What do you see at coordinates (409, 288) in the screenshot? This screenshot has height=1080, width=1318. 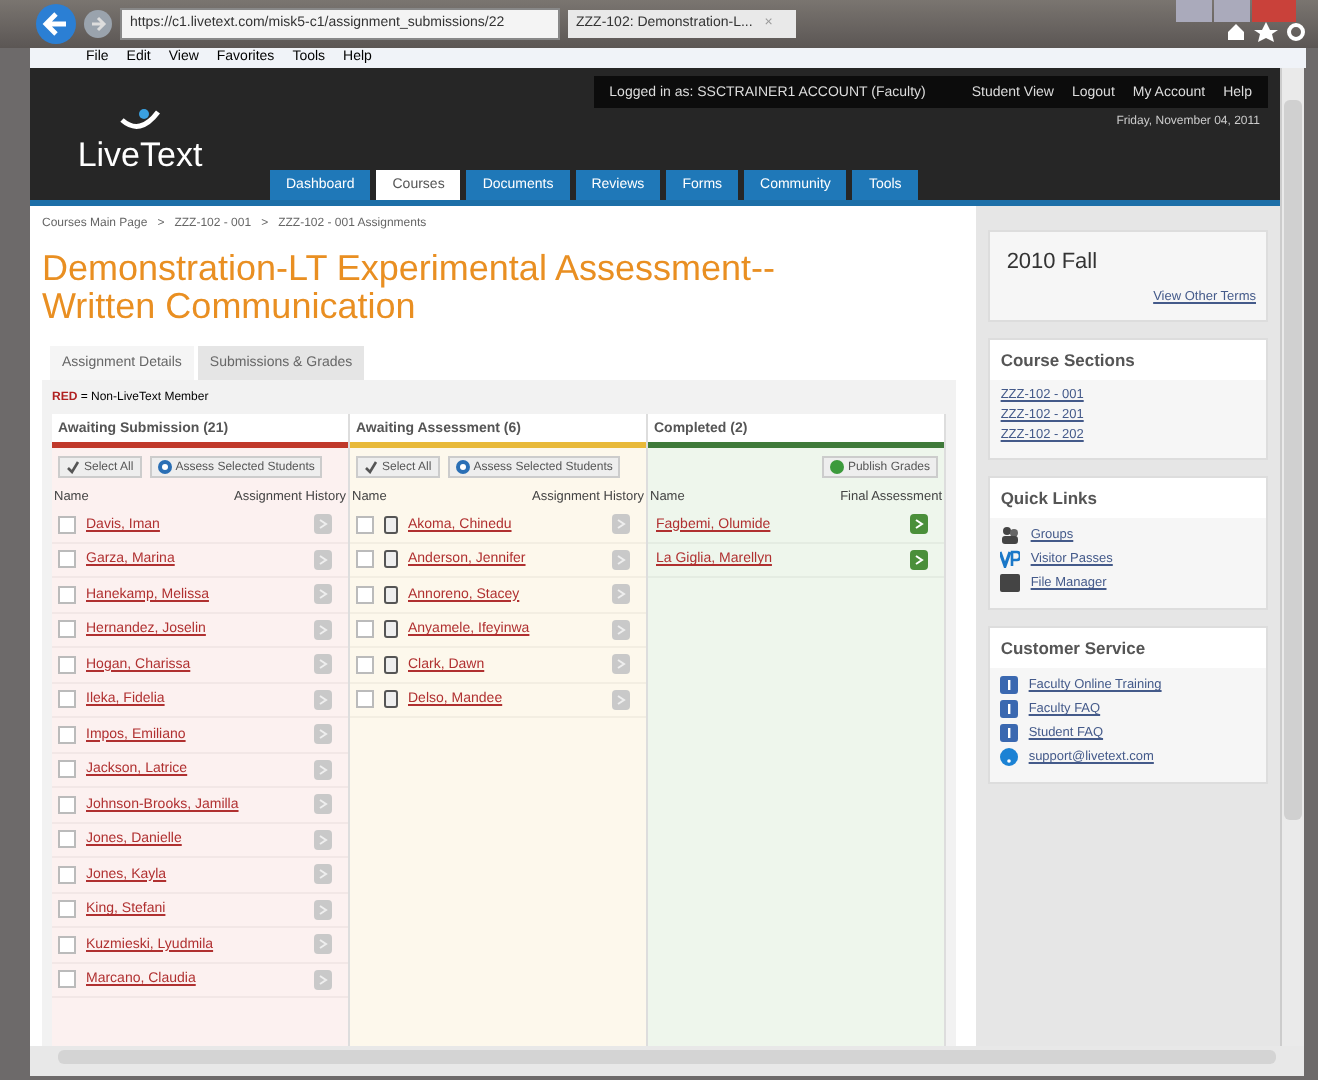 I see `page-title: Demonstration-LT Experimental Assessment--Written Communication` at bounding box center [409, 288].